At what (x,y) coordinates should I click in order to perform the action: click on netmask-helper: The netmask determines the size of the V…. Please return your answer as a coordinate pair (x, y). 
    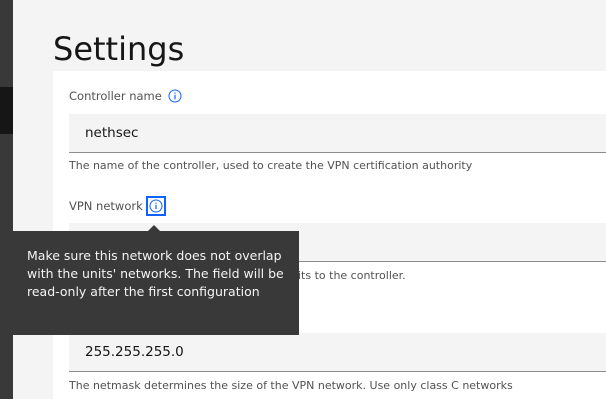
    Looking at the image, I should click on (291, 385).